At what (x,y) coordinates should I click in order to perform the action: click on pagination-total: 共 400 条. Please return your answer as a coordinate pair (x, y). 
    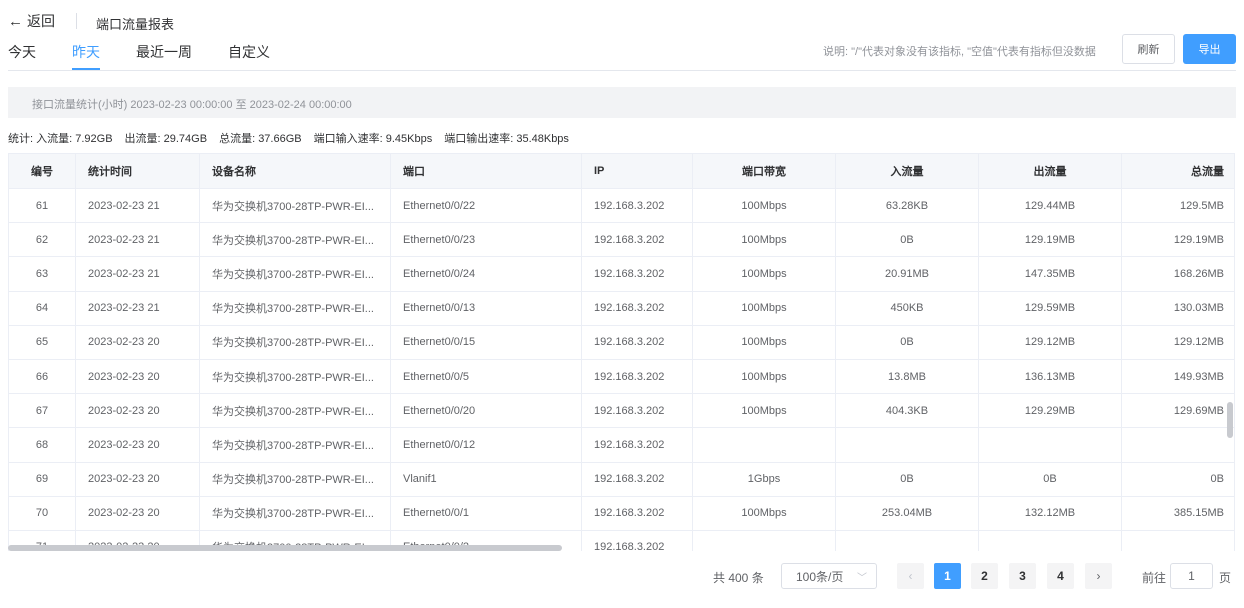
    Looking at the image, I should click on (738, 578).